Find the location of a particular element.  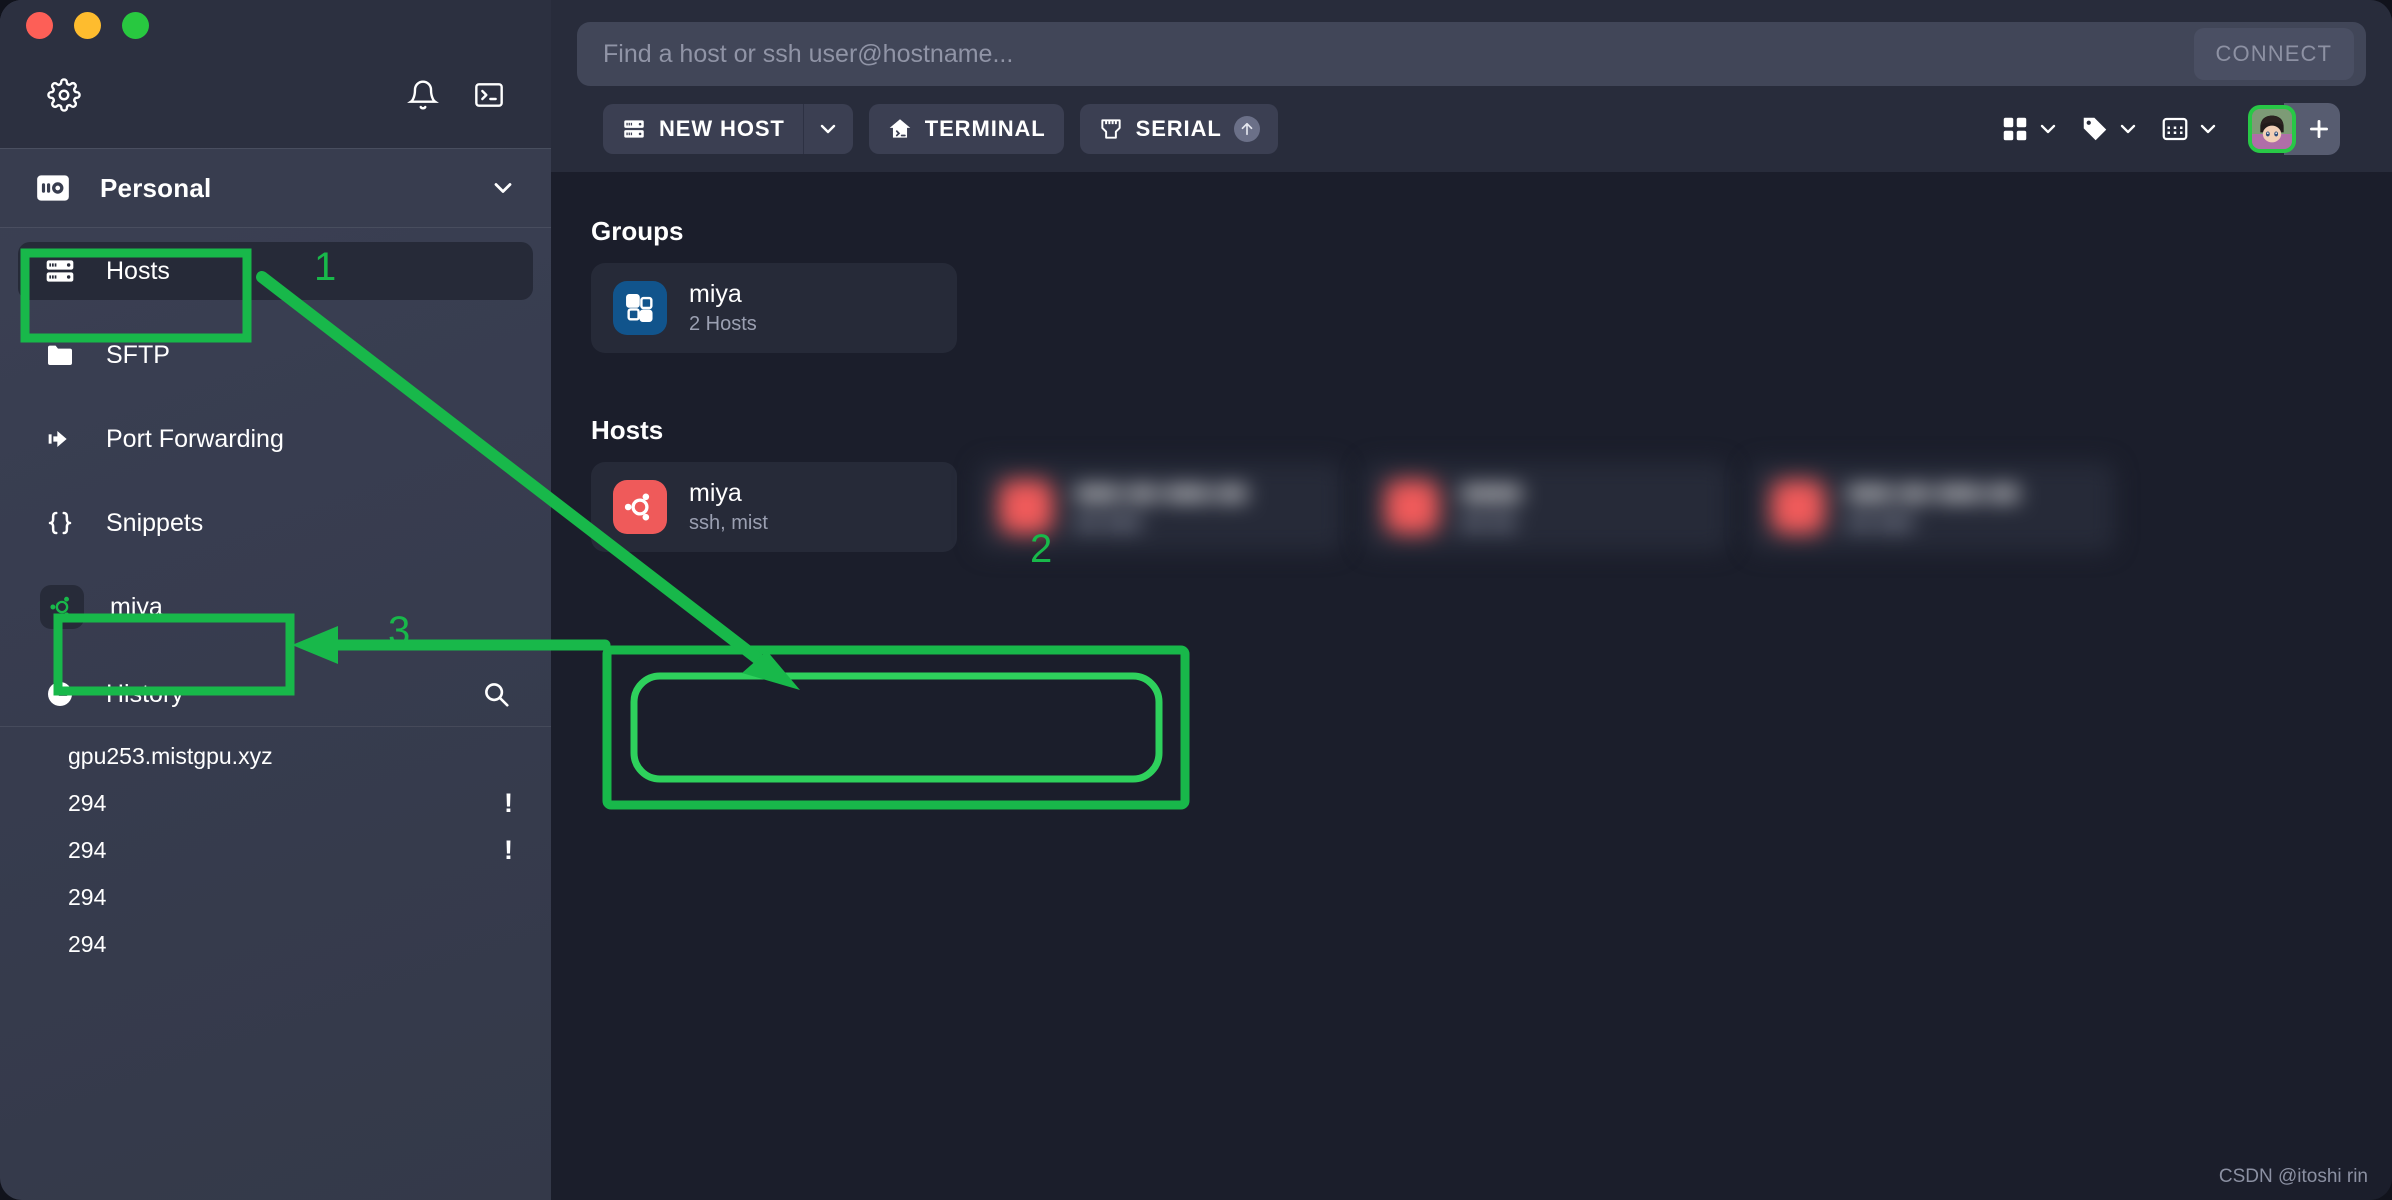

terminal-icon is located at coordinates (489, 95).